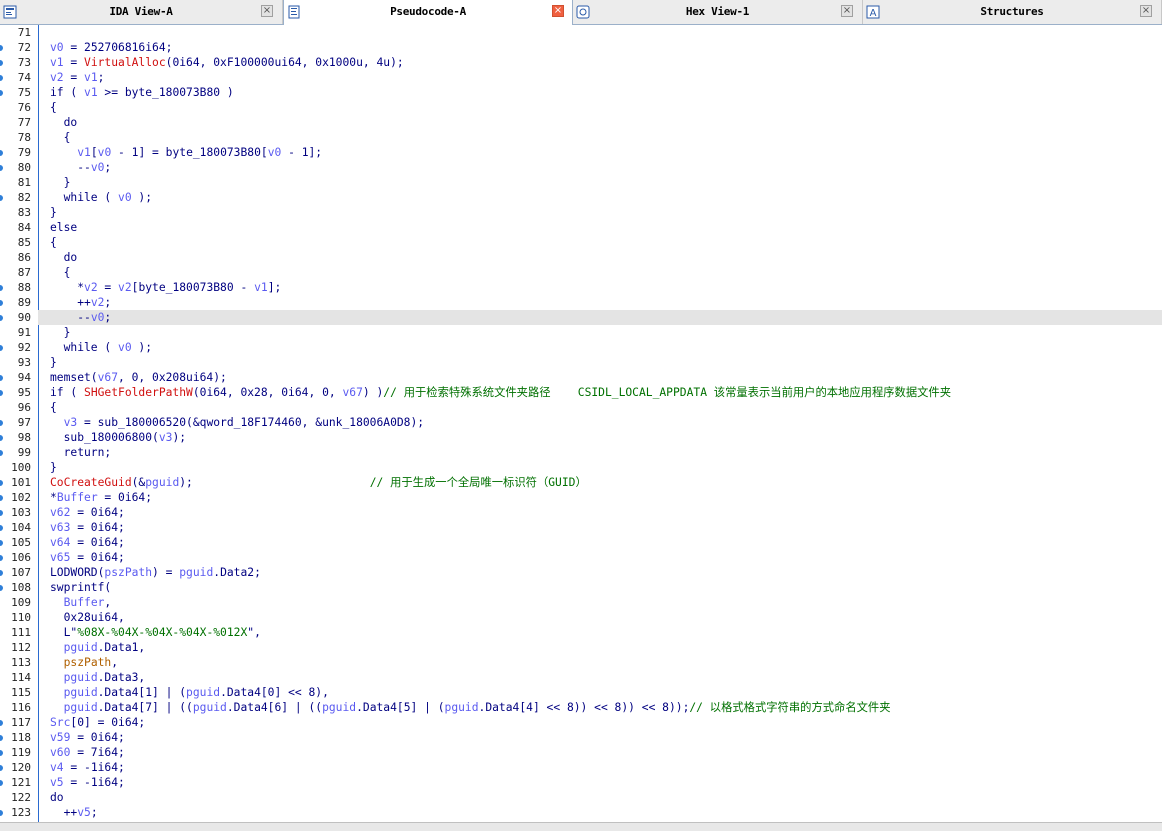 The image size is (1162, 831). What do you see at coordinates (125, 62) in the screenshot?
I see `function-token: VirtualAlloc` at bounding box center [125, 62].